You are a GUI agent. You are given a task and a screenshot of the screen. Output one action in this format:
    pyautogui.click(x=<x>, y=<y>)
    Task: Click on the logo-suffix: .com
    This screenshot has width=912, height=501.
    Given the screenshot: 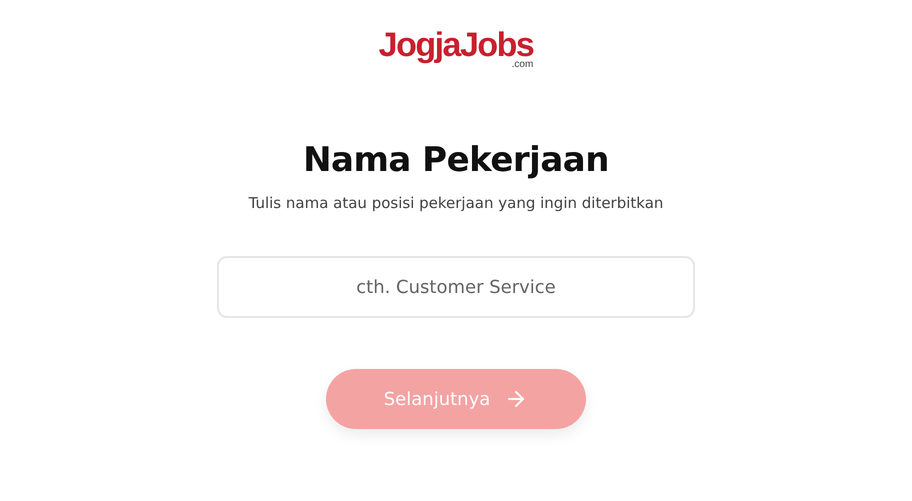 What is the action you would take?
    pyautogui.click(x=523, y=65)
    